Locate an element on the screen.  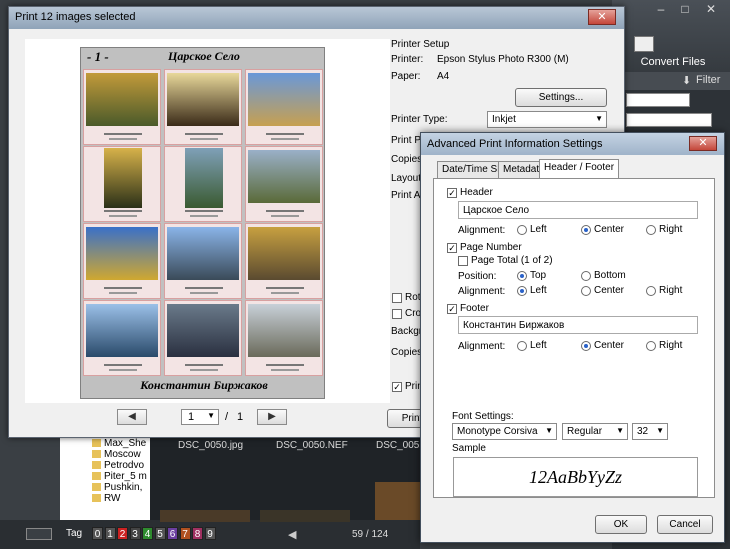
footer-label: Footer is located at coordinates (474, 308).